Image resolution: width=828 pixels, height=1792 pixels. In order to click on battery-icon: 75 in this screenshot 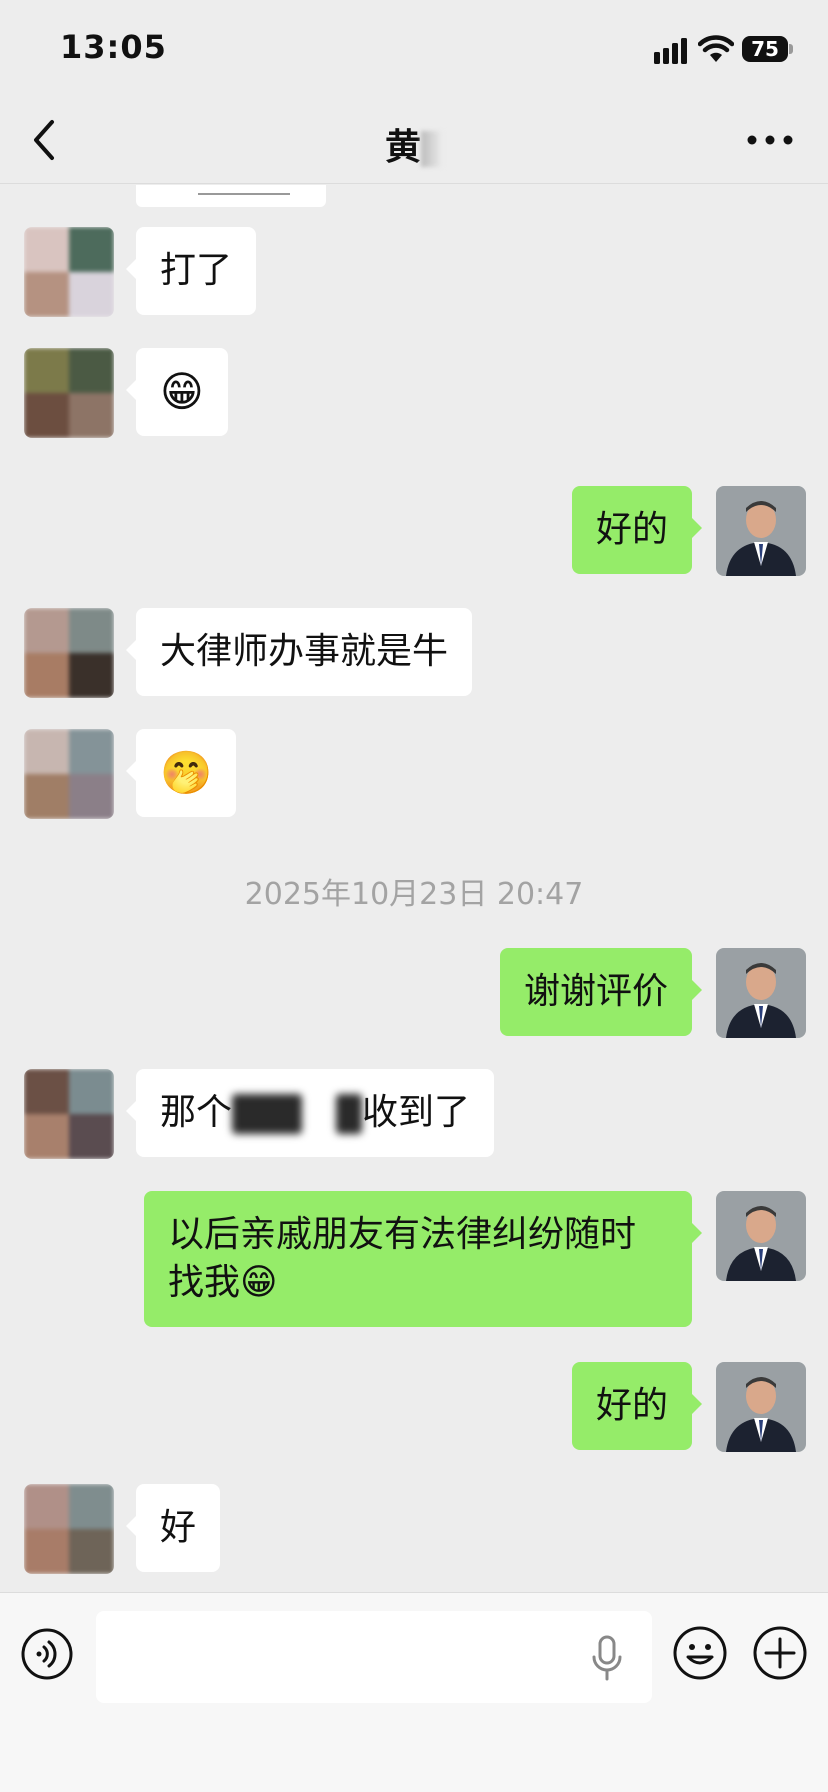, I will do `click(767, 49)`.